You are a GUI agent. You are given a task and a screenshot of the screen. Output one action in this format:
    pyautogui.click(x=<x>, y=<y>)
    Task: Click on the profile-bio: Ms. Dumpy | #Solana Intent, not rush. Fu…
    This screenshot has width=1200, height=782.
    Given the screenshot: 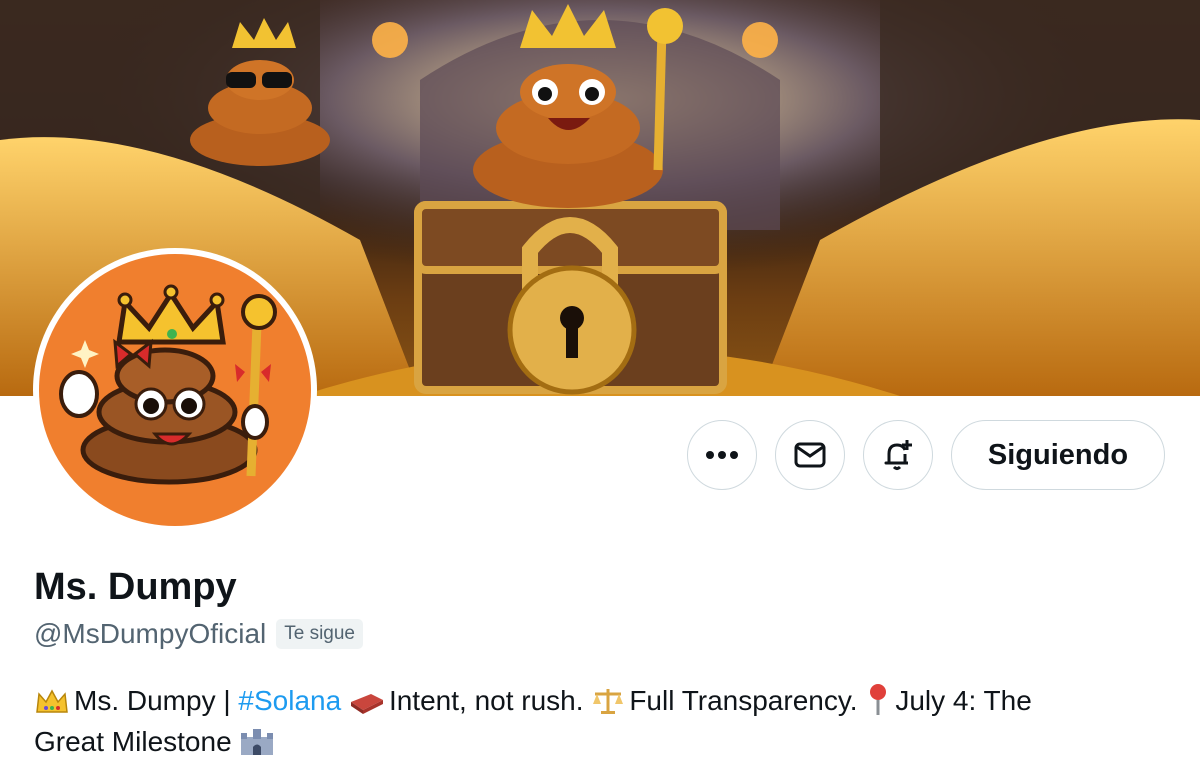 What is the action you would take?
    pyautogui.click(x=604, y=721)
    